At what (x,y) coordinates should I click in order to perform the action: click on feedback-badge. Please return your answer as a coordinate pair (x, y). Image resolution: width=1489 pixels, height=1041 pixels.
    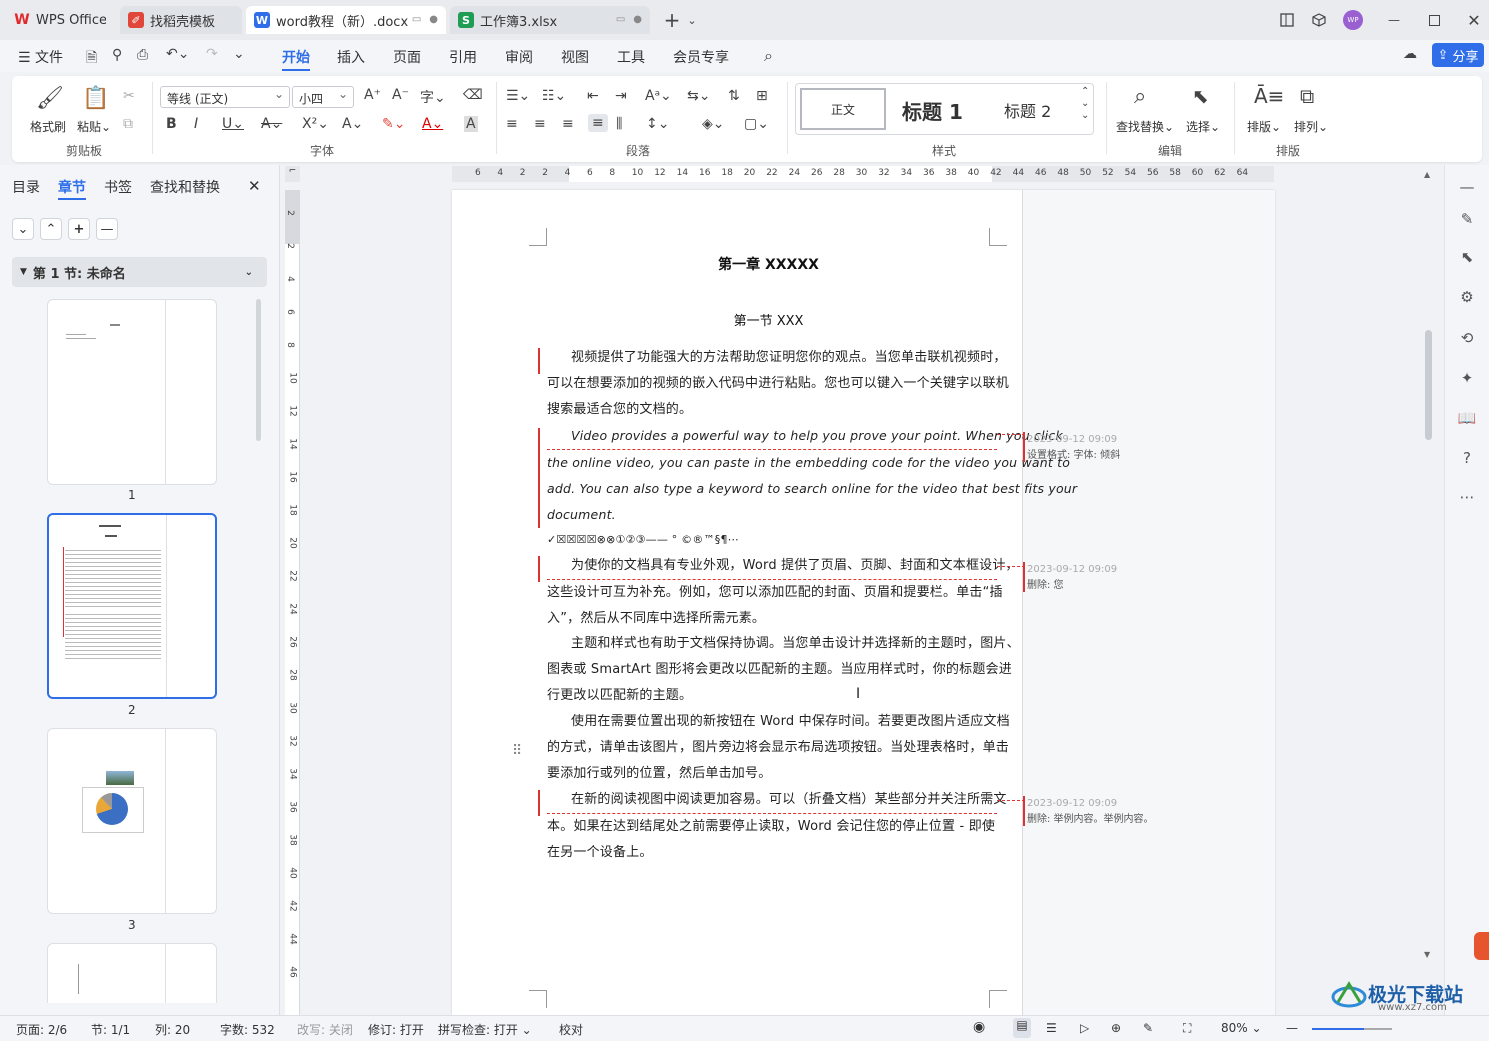
    Looking at the image, I should click on (1481, 946).